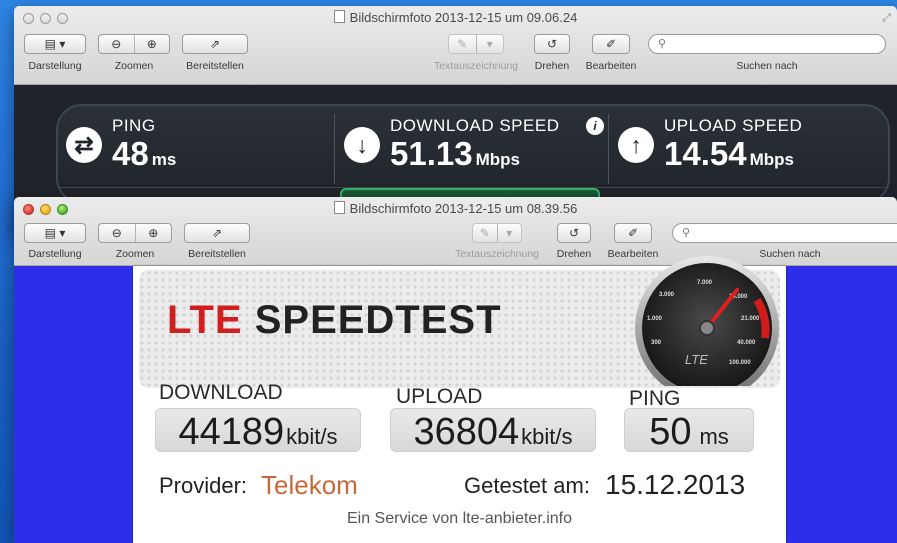  Describe the element at coordinates (203, 485) in the screenshot. I see `provider-label: Provider:` at that location.